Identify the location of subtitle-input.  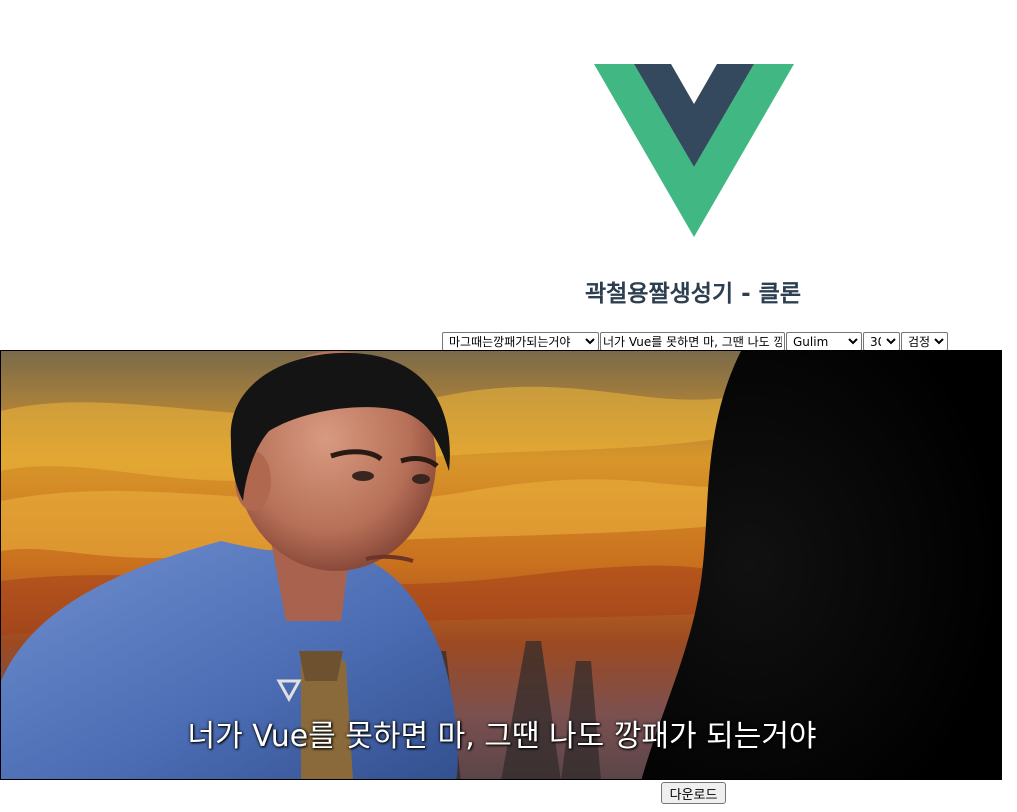
(692, 341).